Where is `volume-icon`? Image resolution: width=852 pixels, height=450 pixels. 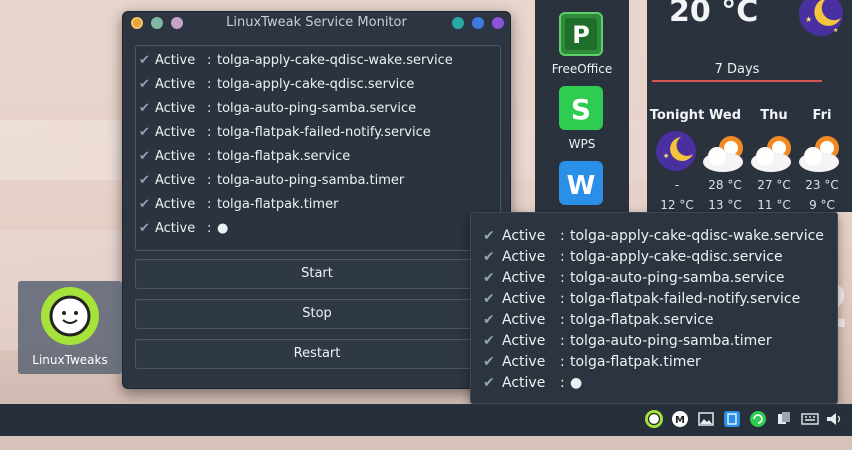
volume-icon is located at coordinates (834, 419).